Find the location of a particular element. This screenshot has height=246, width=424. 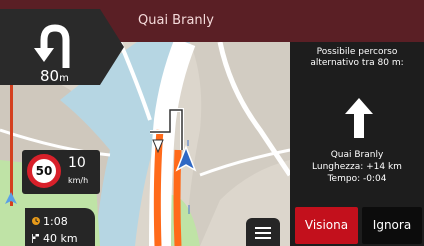

remaining-time: 1:08 is located at coordinates (55, 221).